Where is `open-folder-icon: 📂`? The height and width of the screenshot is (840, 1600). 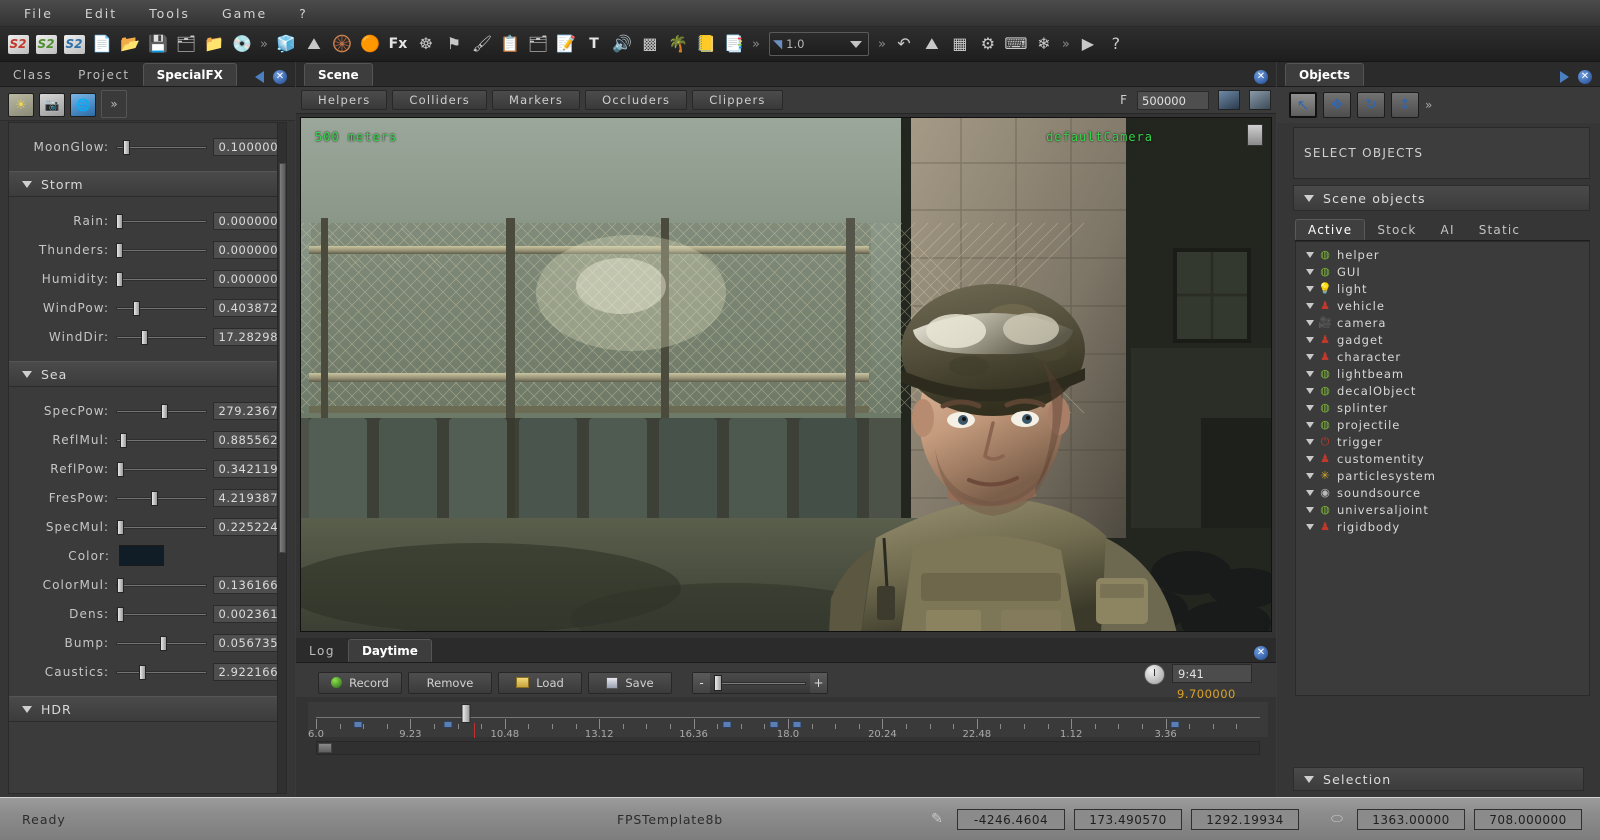
open-folder-icon: 📂 is located at coordinates (130, 44).